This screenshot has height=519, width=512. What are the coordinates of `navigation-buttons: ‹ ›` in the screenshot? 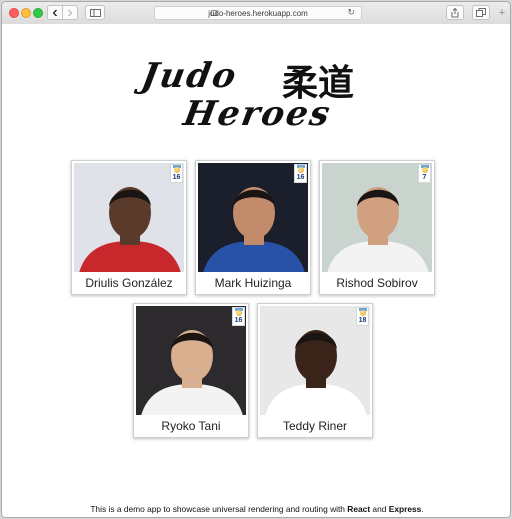 It's located at (63, 12).